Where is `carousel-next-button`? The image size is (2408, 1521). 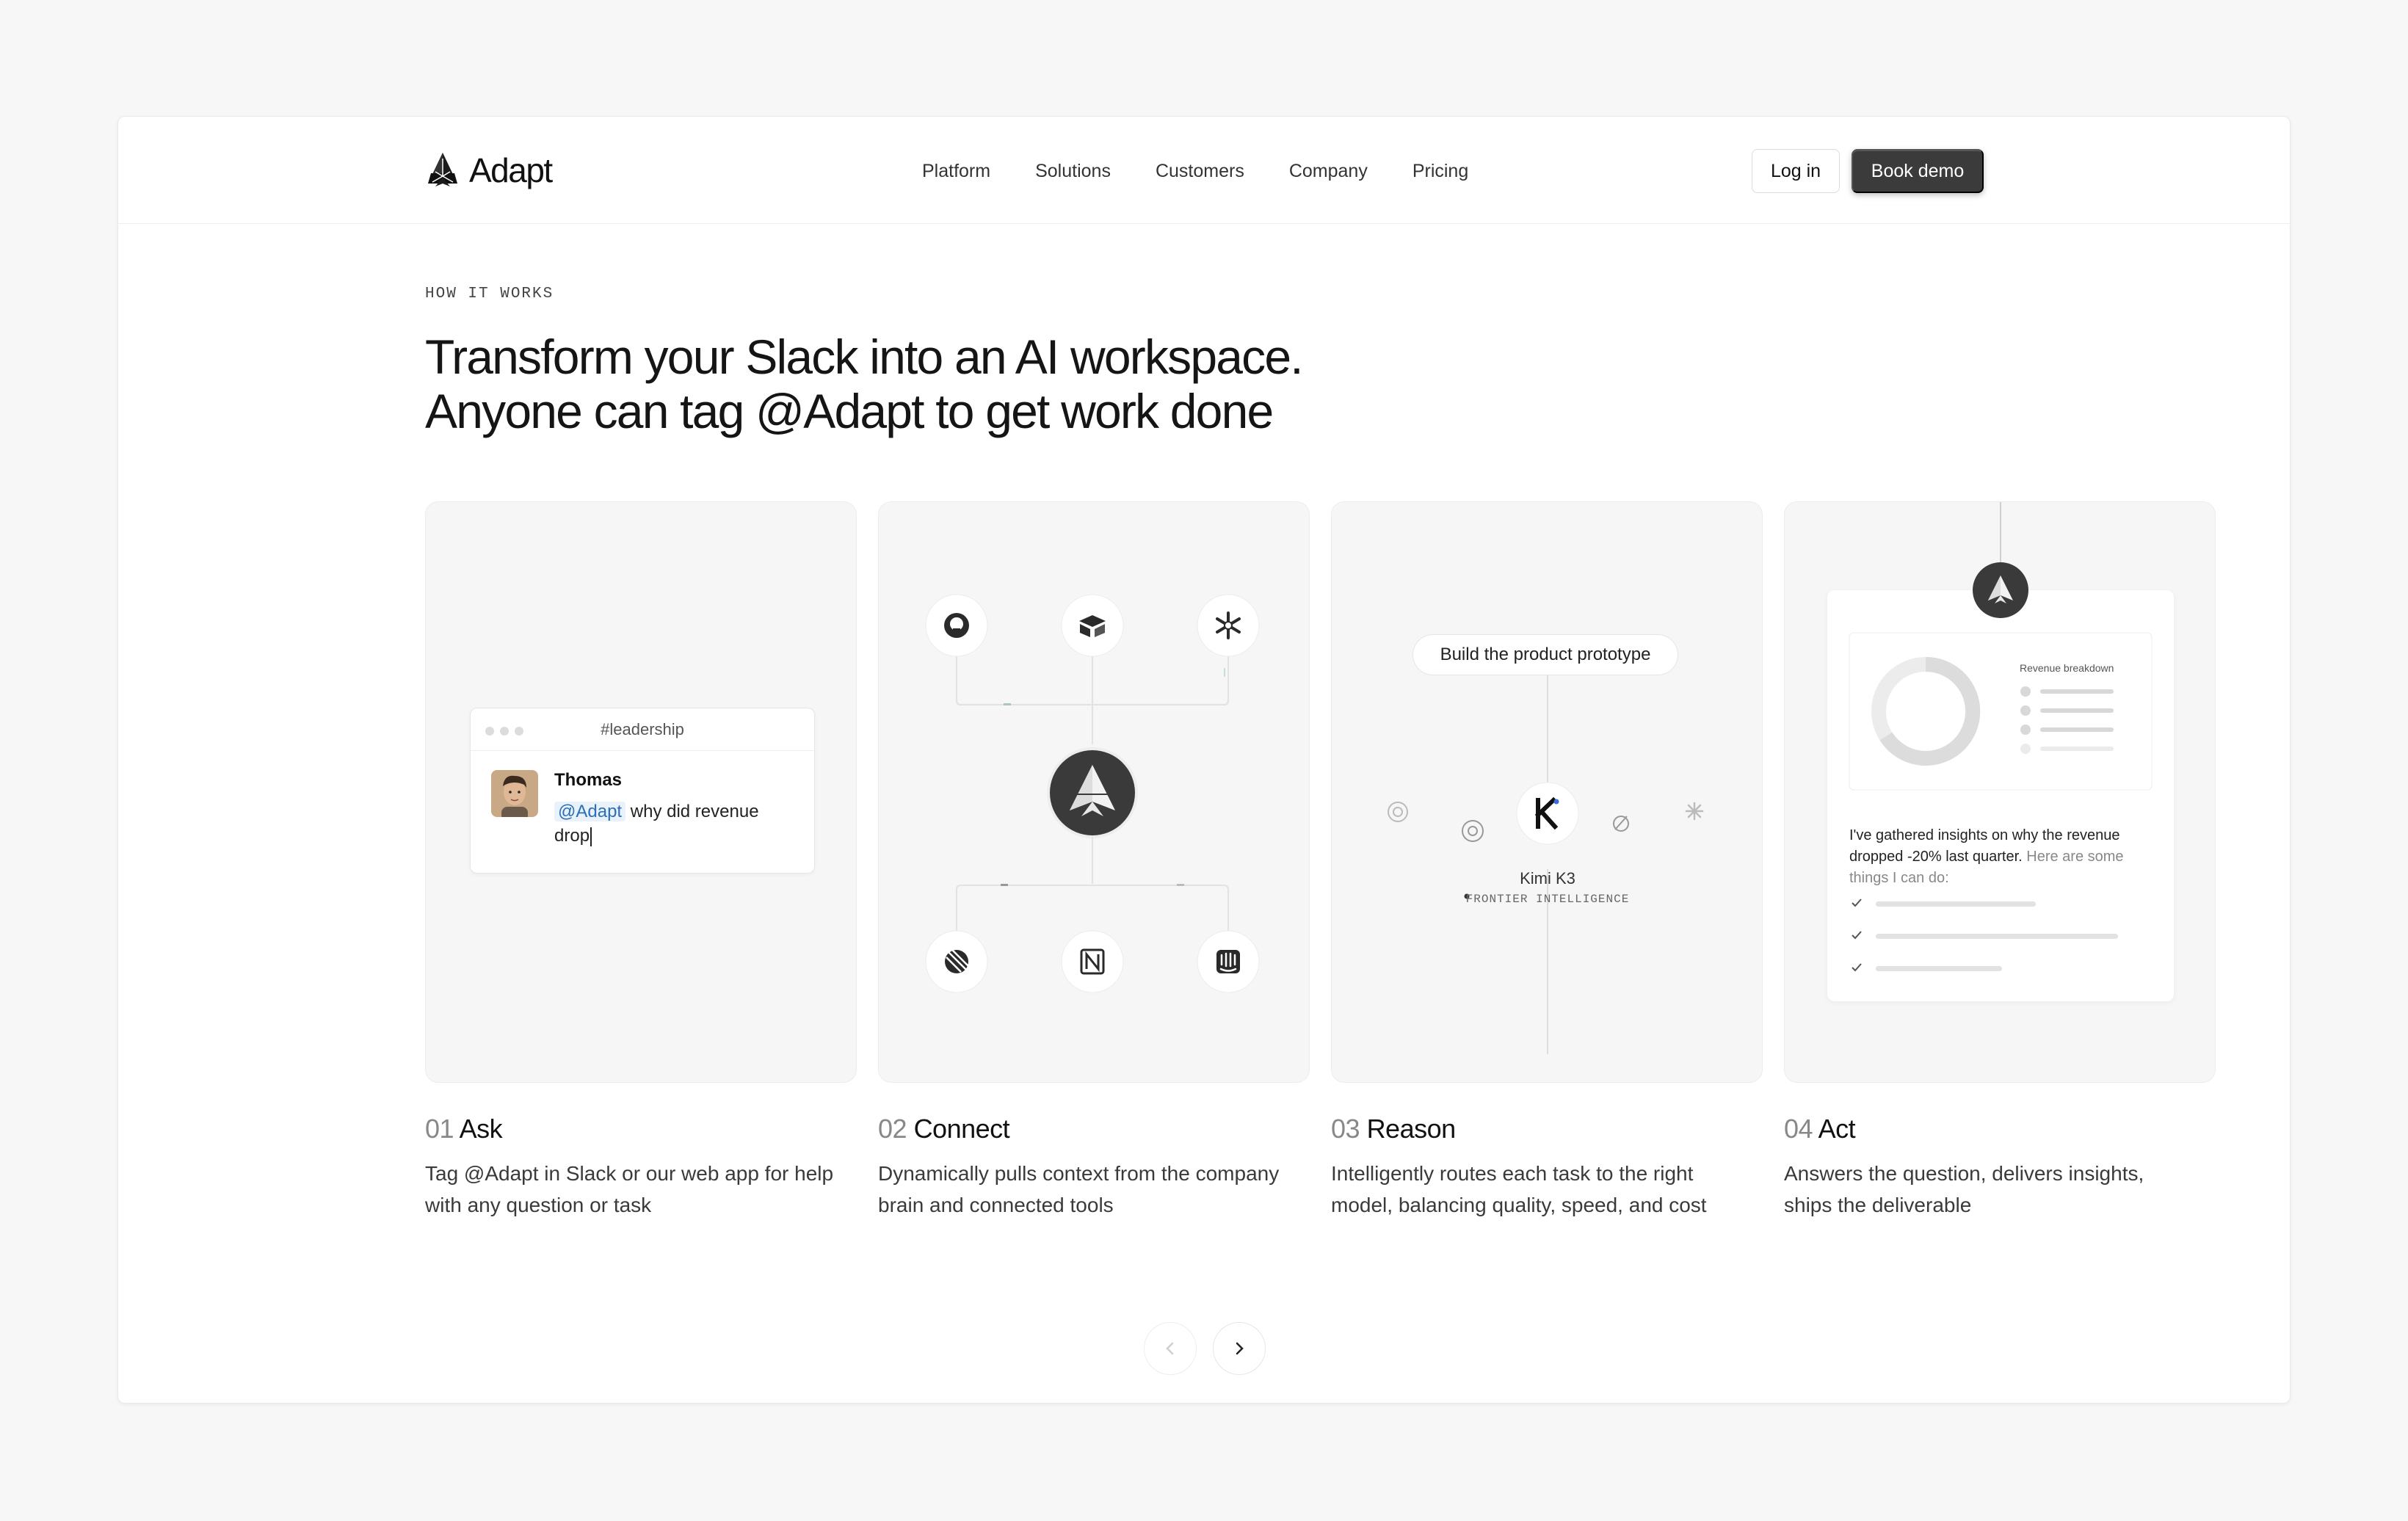 carousel-next-button is located at coordinates (1239, 1348).